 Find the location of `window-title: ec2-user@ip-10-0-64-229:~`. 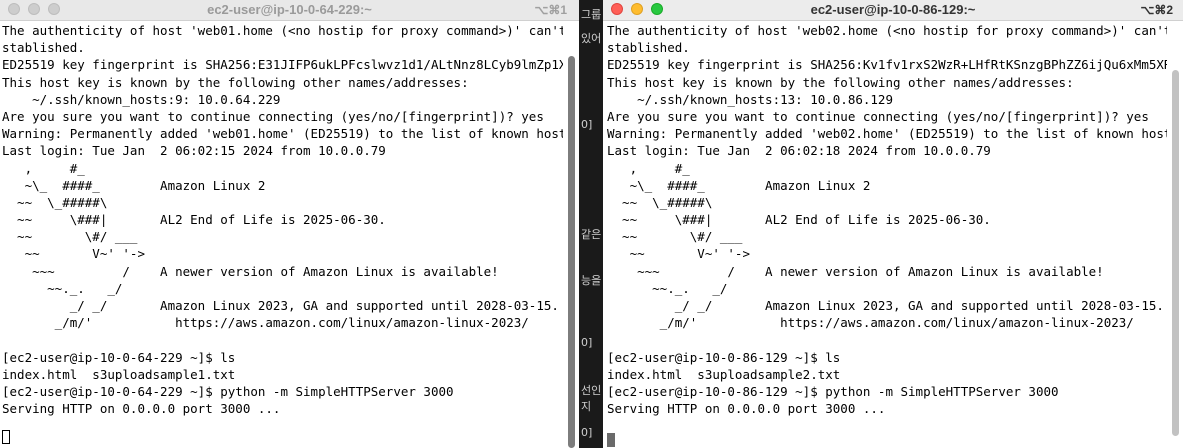

window-title: ec2-user@ip-10-0-64-229:~ is located at coordinates (289, 9).